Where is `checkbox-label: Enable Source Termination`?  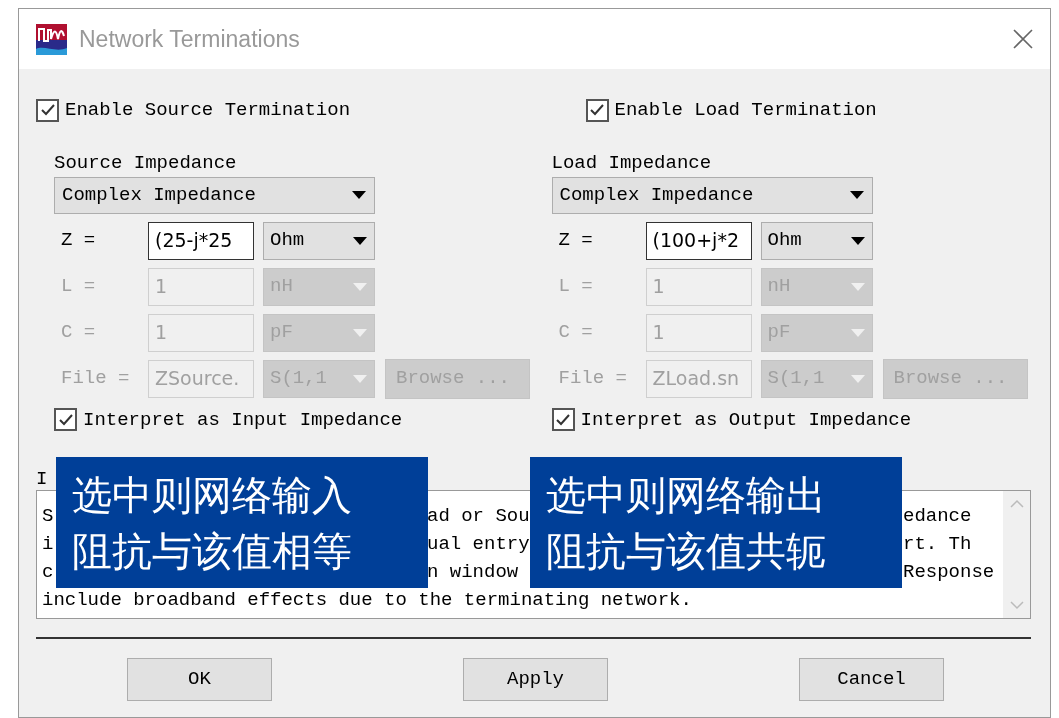 checkbox-label: Enable Source Termination is located at coordinates (208, 110).